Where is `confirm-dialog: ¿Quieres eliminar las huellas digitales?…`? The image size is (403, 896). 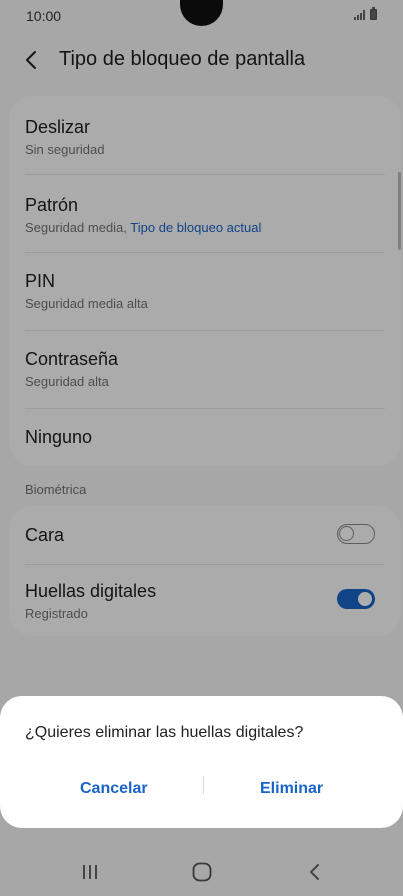 confirm-dialog: ¿Quieres eliminar las huellas digitales?… is located at coordinates (201, 762).